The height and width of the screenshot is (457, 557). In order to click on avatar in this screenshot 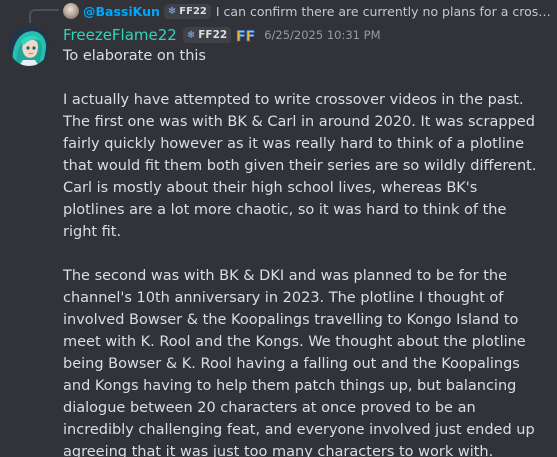, I will do `click(29, 46)`.